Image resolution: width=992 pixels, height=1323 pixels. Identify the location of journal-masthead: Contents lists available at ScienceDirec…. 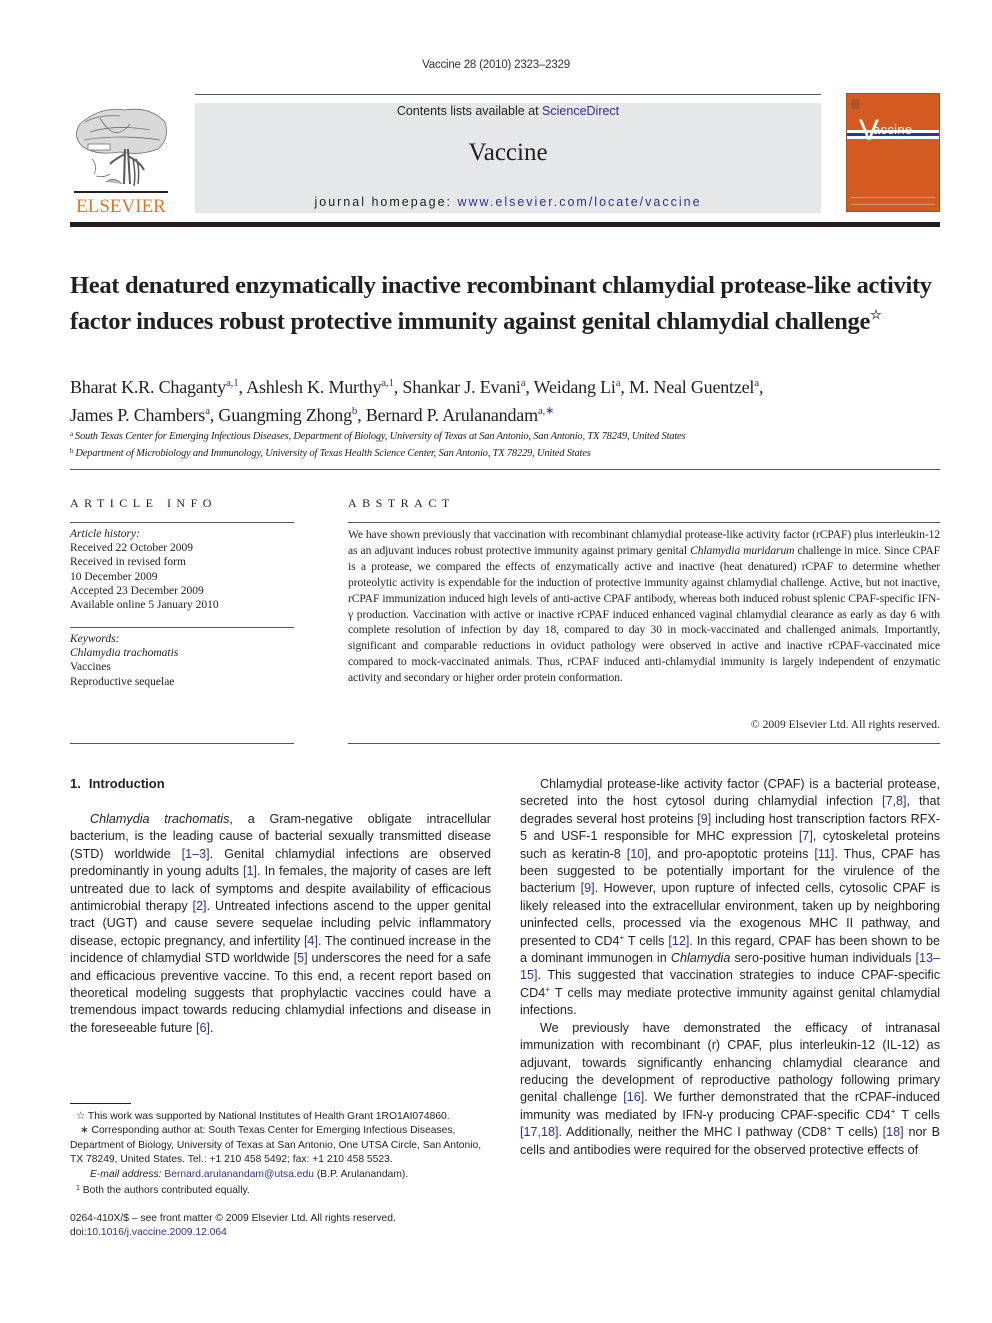
(508, 158).